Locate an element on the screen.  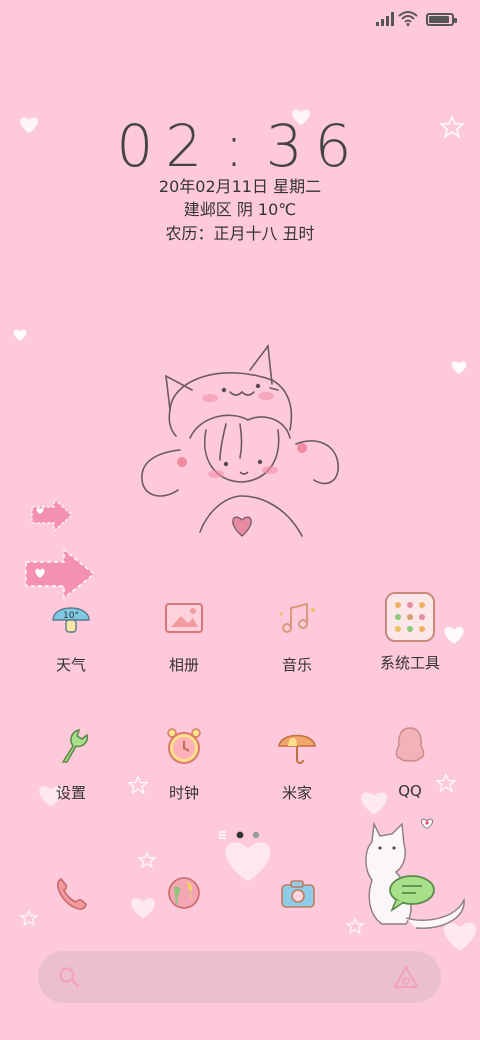
page-indicator-active-dot is located at coordinates (240, 835).